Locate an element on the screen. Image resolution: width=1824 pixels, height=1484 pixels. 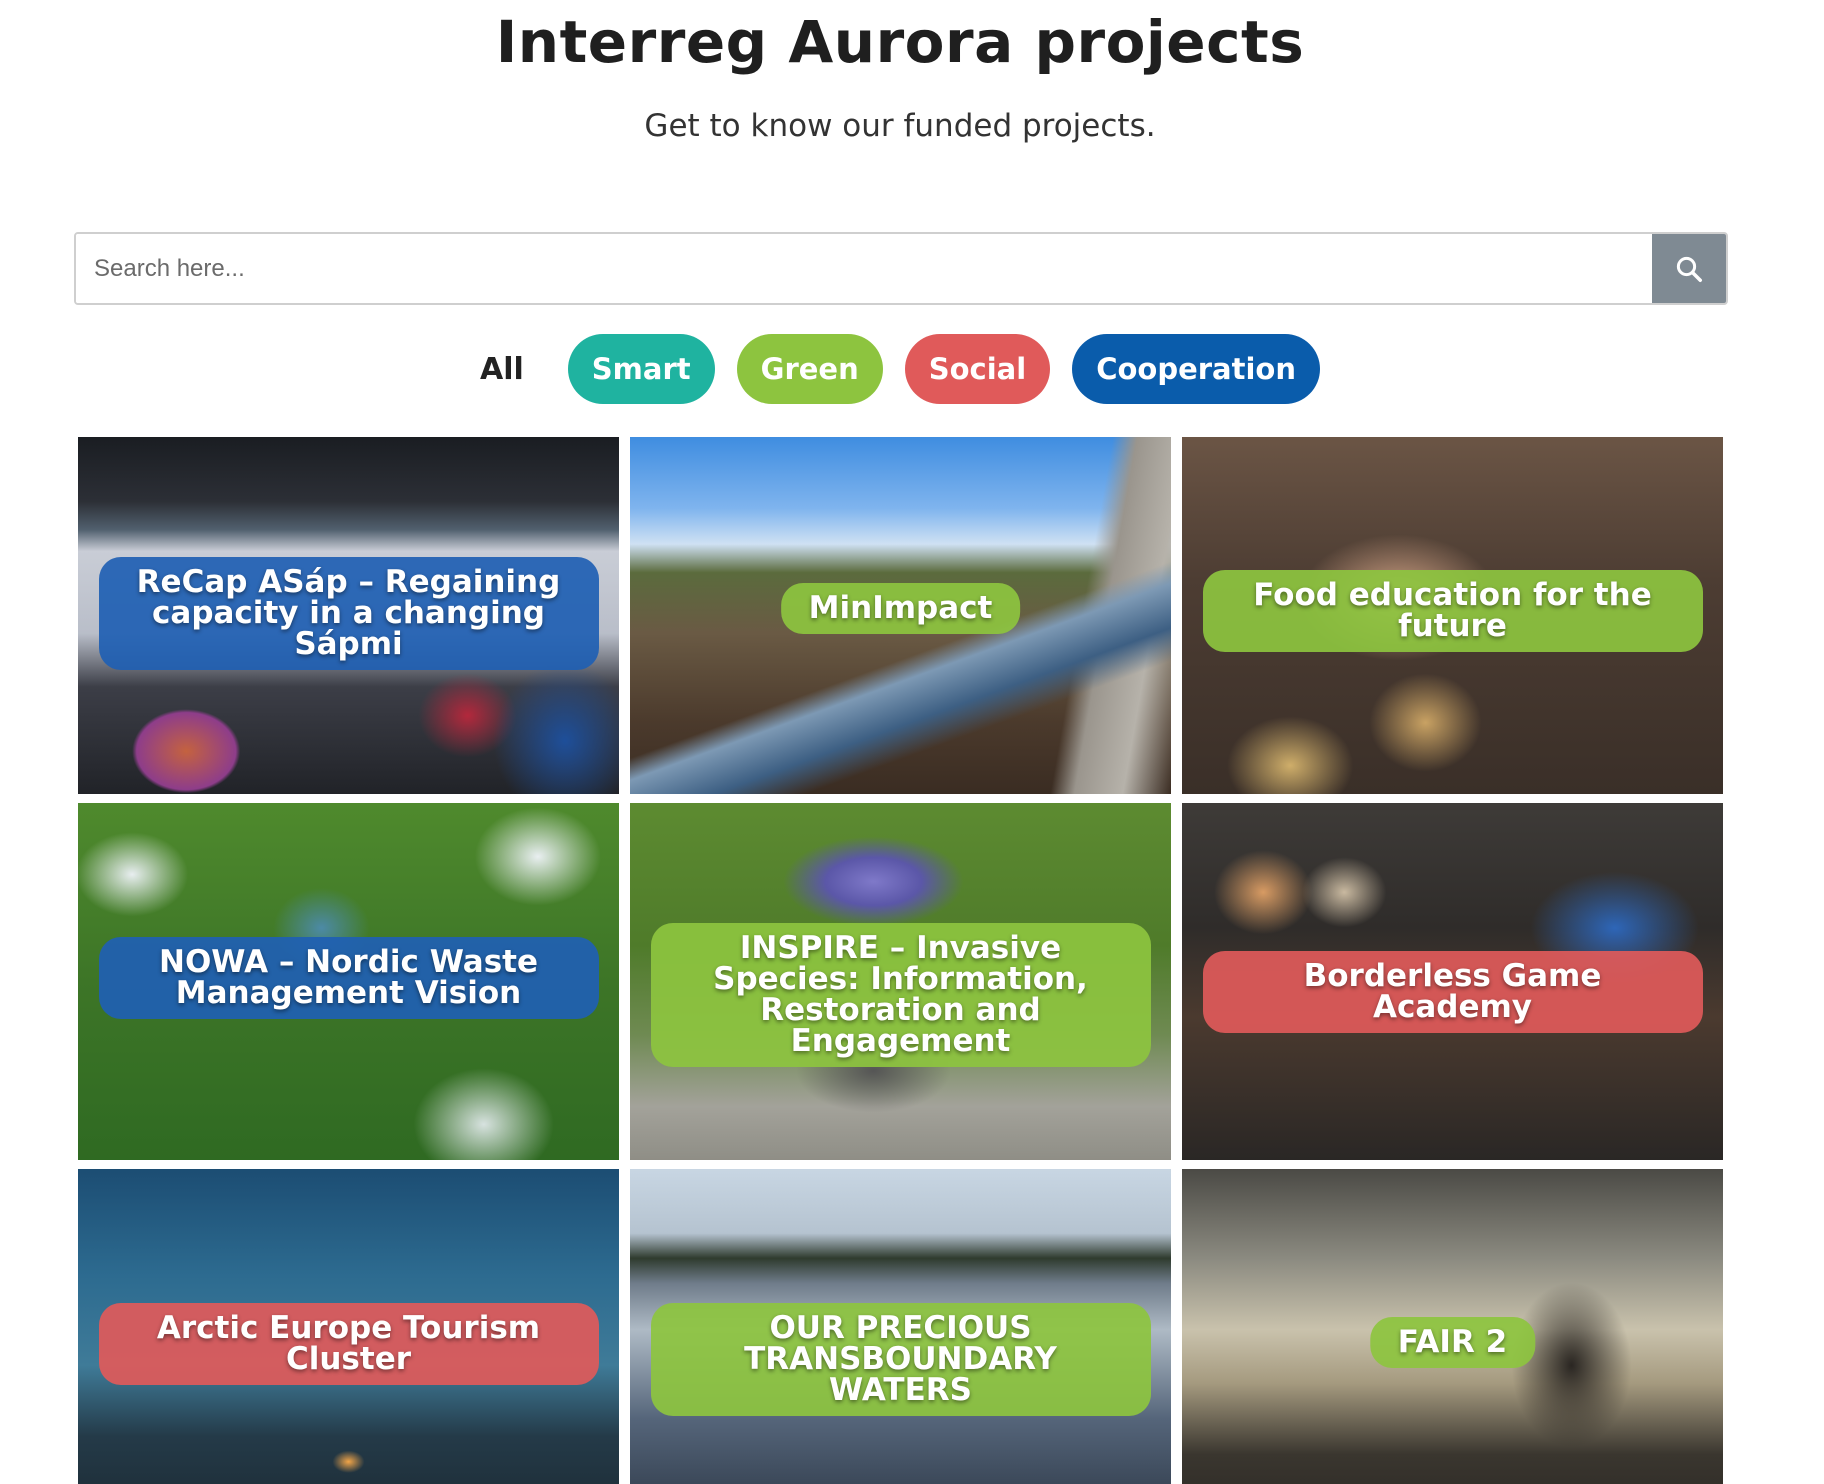
filter-social: Social is located at coordinates (977, 369).